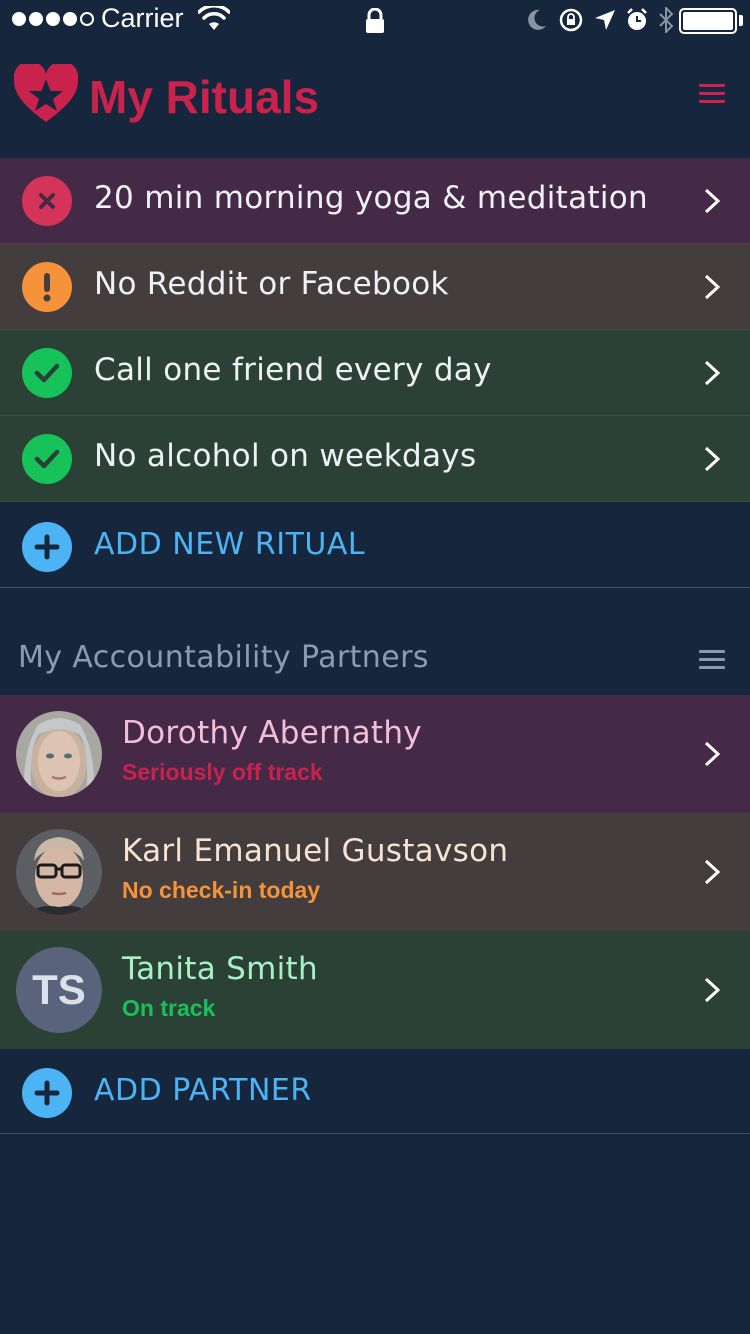  Describe the element at coordinates (637, 19) in the screenshot. I see `alarm-clock-icon` at that location.